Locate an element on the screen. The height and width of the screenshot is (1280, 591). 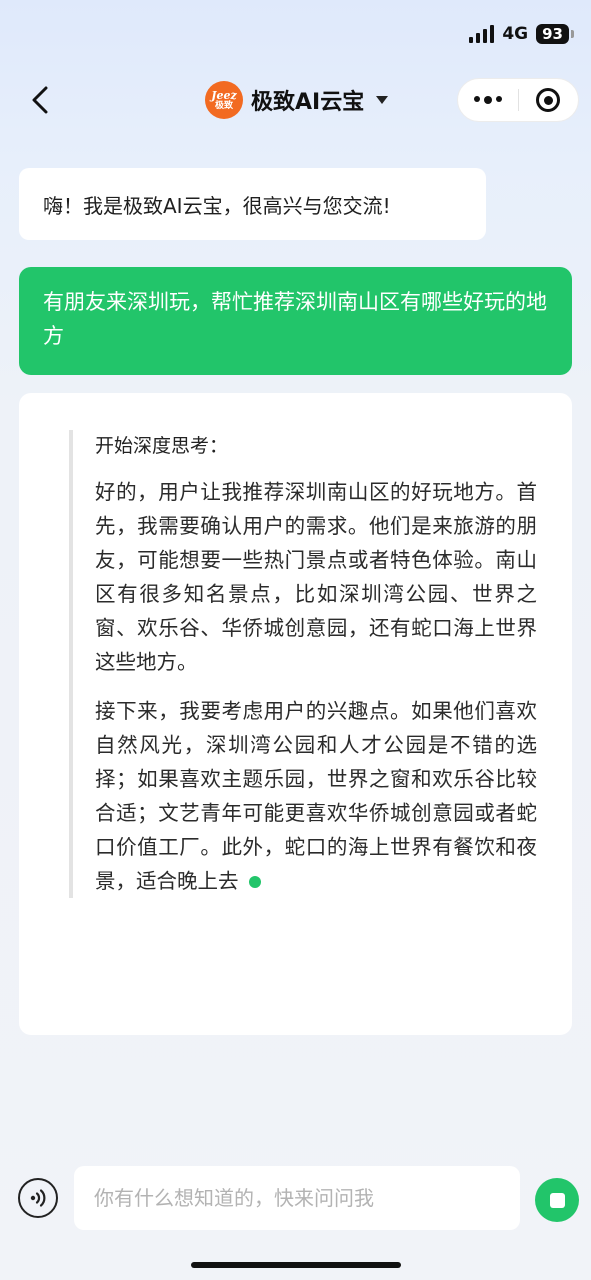
close-miniprogram-button is located at coordinates (549, 100).